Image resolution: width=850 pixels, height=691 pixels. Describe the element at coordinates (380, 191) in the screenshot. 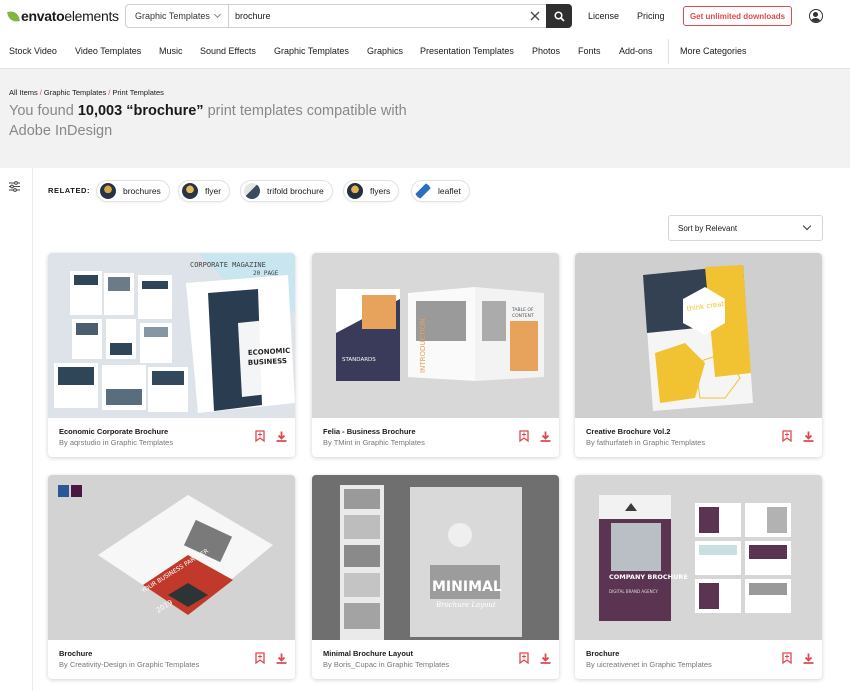

I see `chip-label: flyers` at that location.